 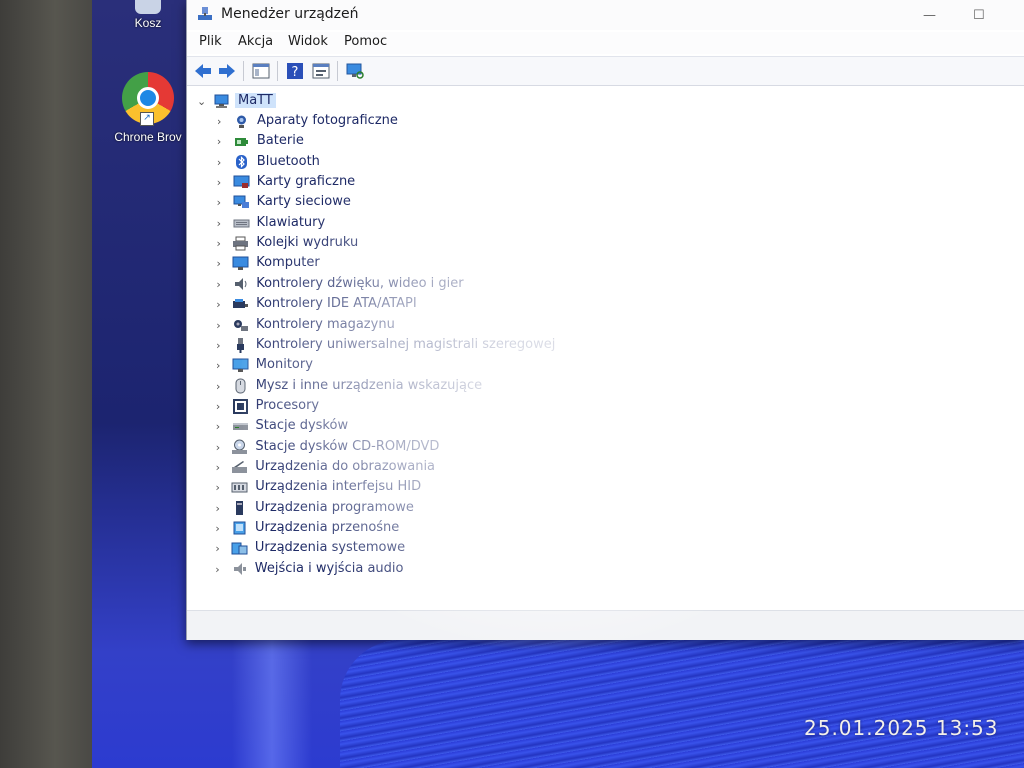 I want to click on tree-category-node: › Karty sieciowe, so click(x=537, y=202).